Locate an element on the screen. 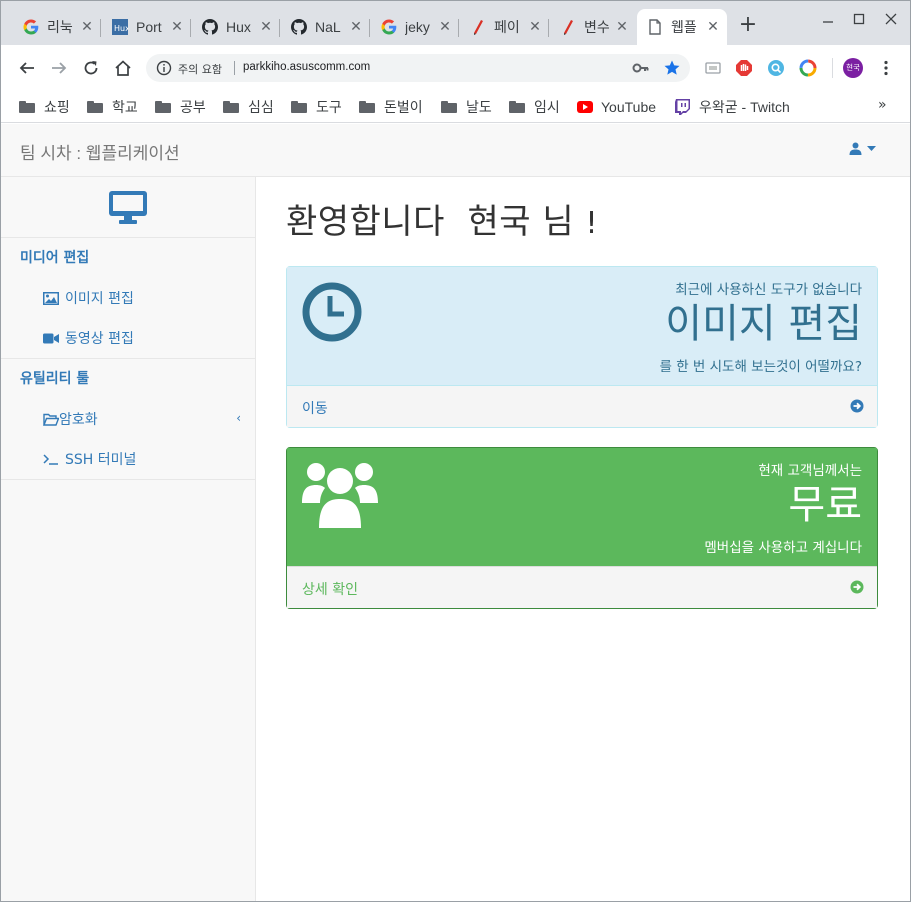 Image resolution: width=911 pixels, height=902 pixels. tab-7-active: 웹플 ✕ is located at coordinates (682, 27).